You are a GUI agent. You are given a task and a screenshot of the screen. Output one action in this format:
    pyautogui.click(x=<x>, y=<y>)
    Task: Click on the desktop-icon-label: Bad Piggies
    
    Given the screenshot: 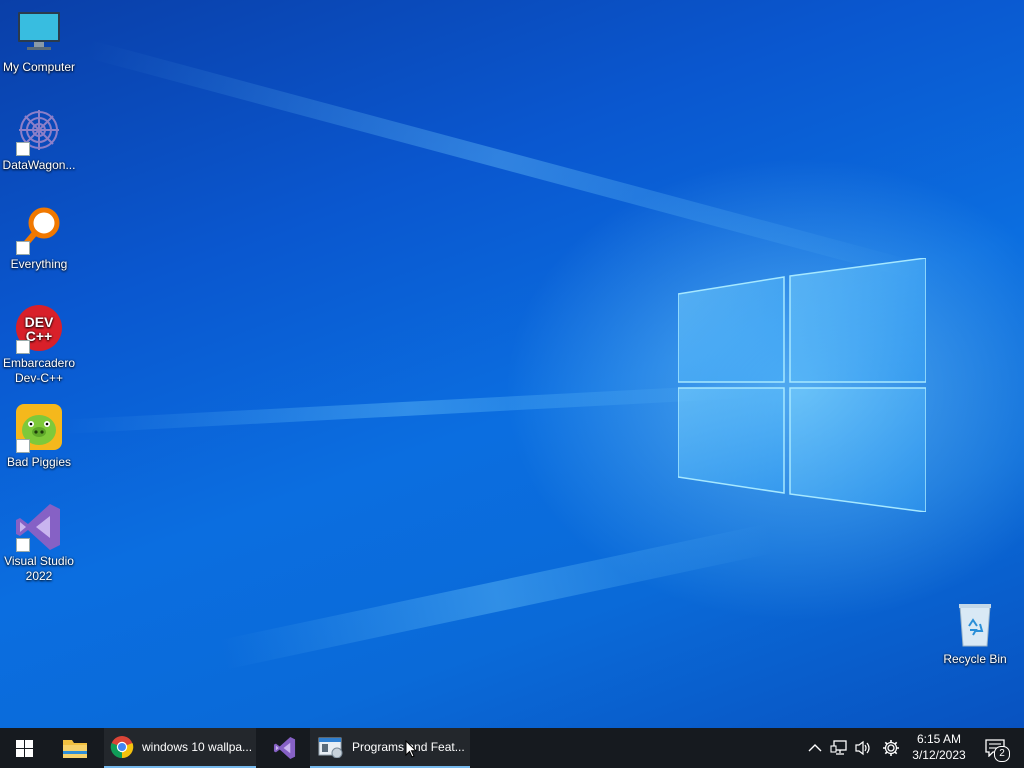 What is the action you would take?
    pyautogui.click(x=39, y=462)
    